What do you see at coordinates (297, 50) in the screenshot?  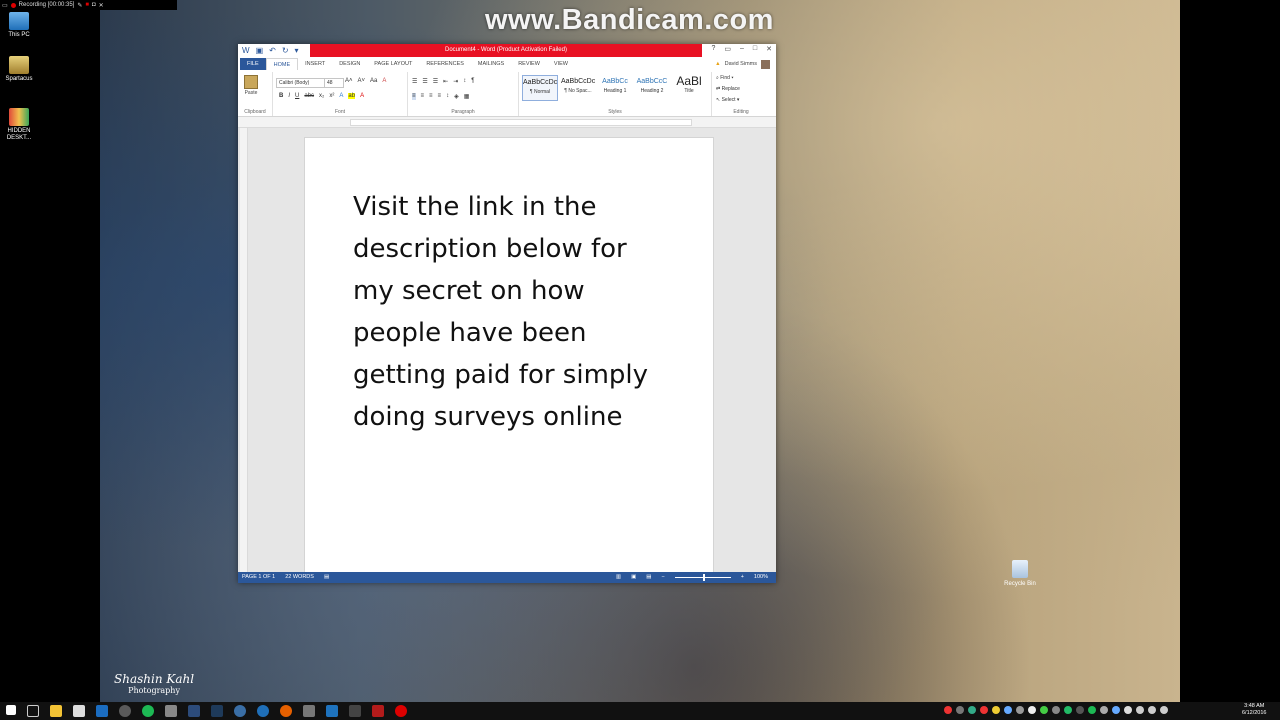 I see `customize-icon: ▾` at bounding box center [297, 50].